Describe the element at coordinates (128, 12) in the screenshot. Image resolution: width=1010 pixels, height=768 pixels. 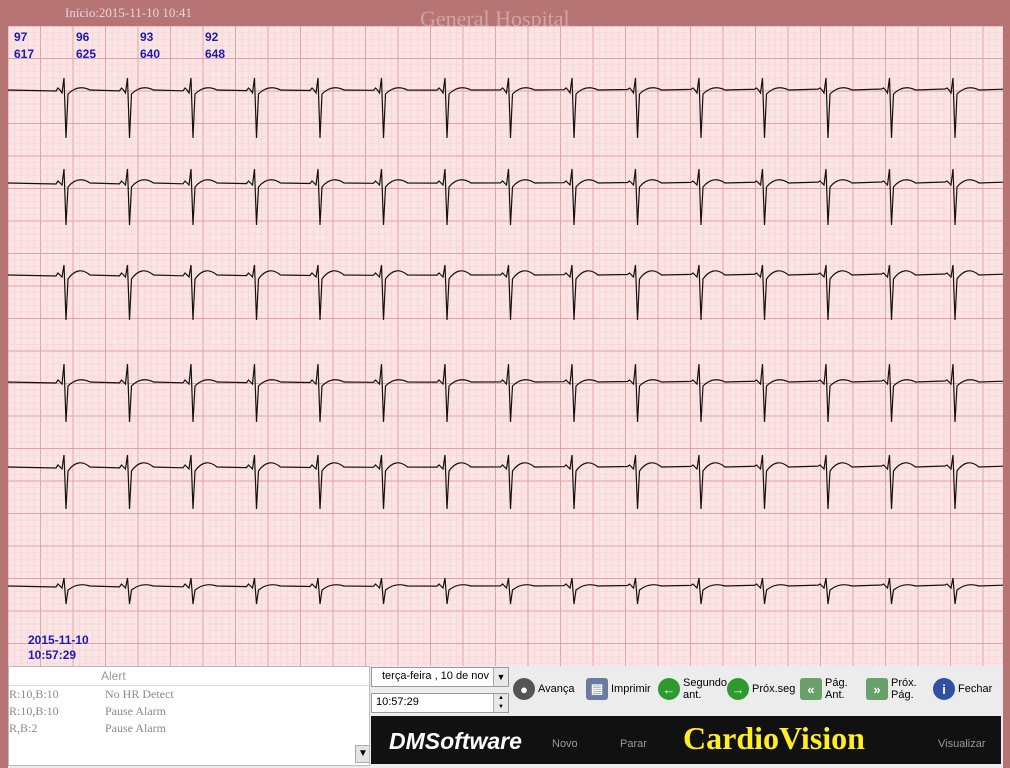
I see `start-time-label: Início:2015-11-10 10:41` at that location.